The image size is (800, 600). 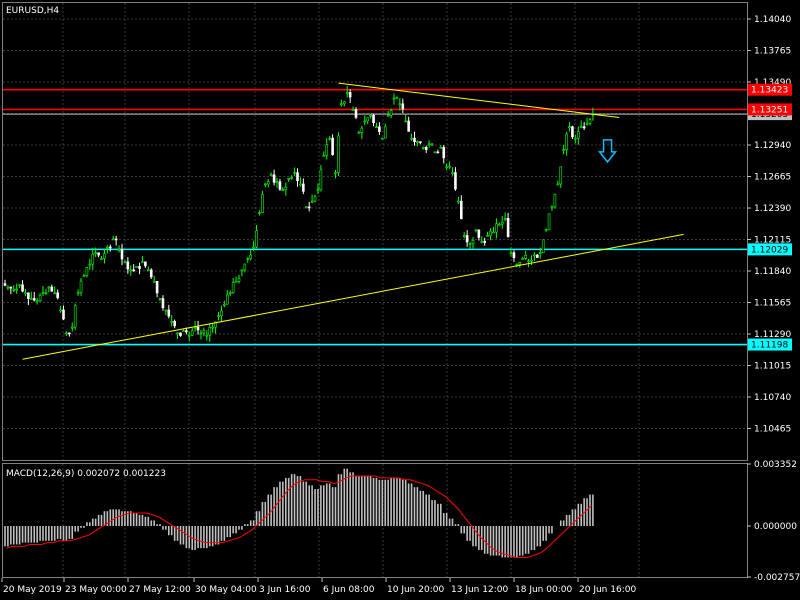 I want to click on time-tick-label: 10 Jun 20:00, so click(x=415, y=590).